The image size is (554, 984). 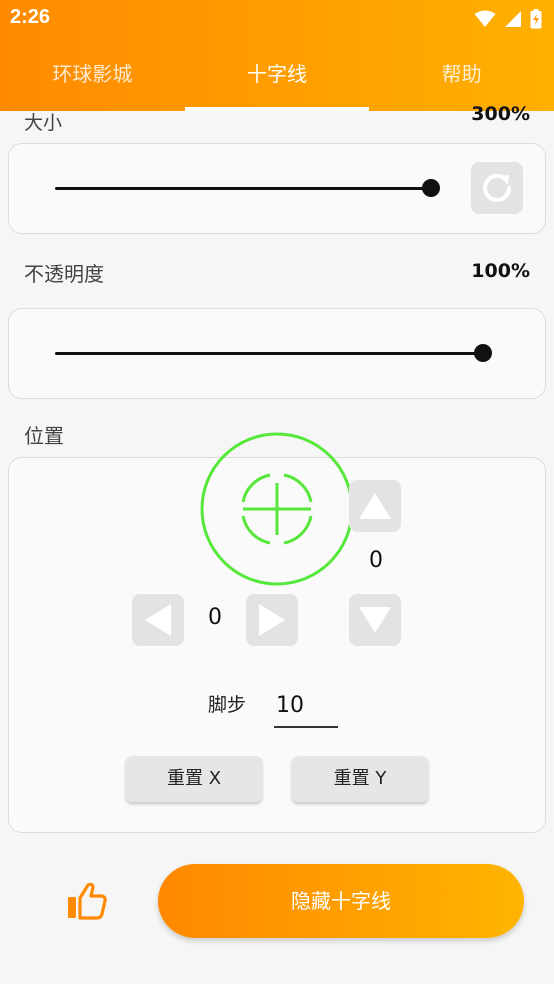 I want to click on tab-label: 帮助, so click(x=461, y=74).